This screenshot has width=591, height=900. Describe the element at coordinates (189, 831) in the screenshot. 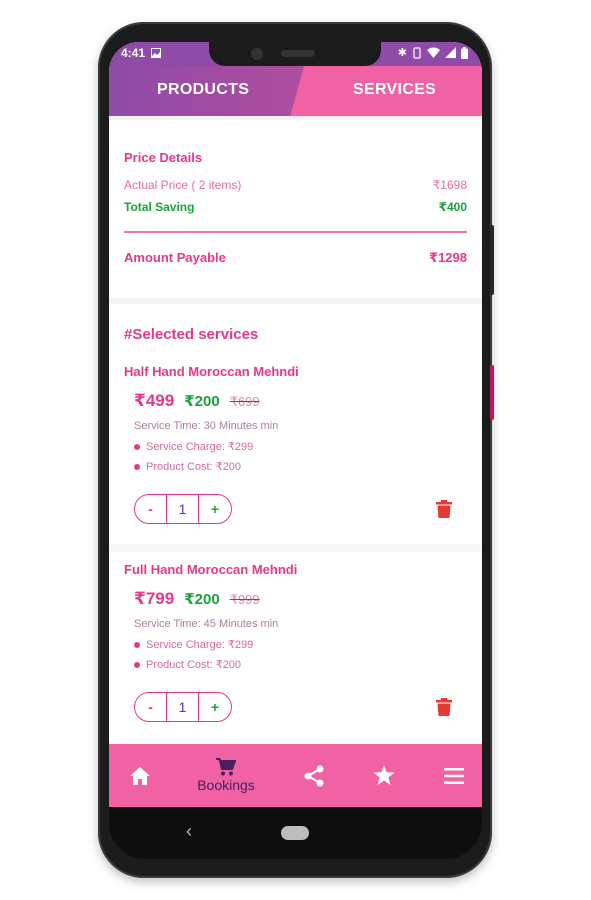

I see `back-icon: ‹` at that location.